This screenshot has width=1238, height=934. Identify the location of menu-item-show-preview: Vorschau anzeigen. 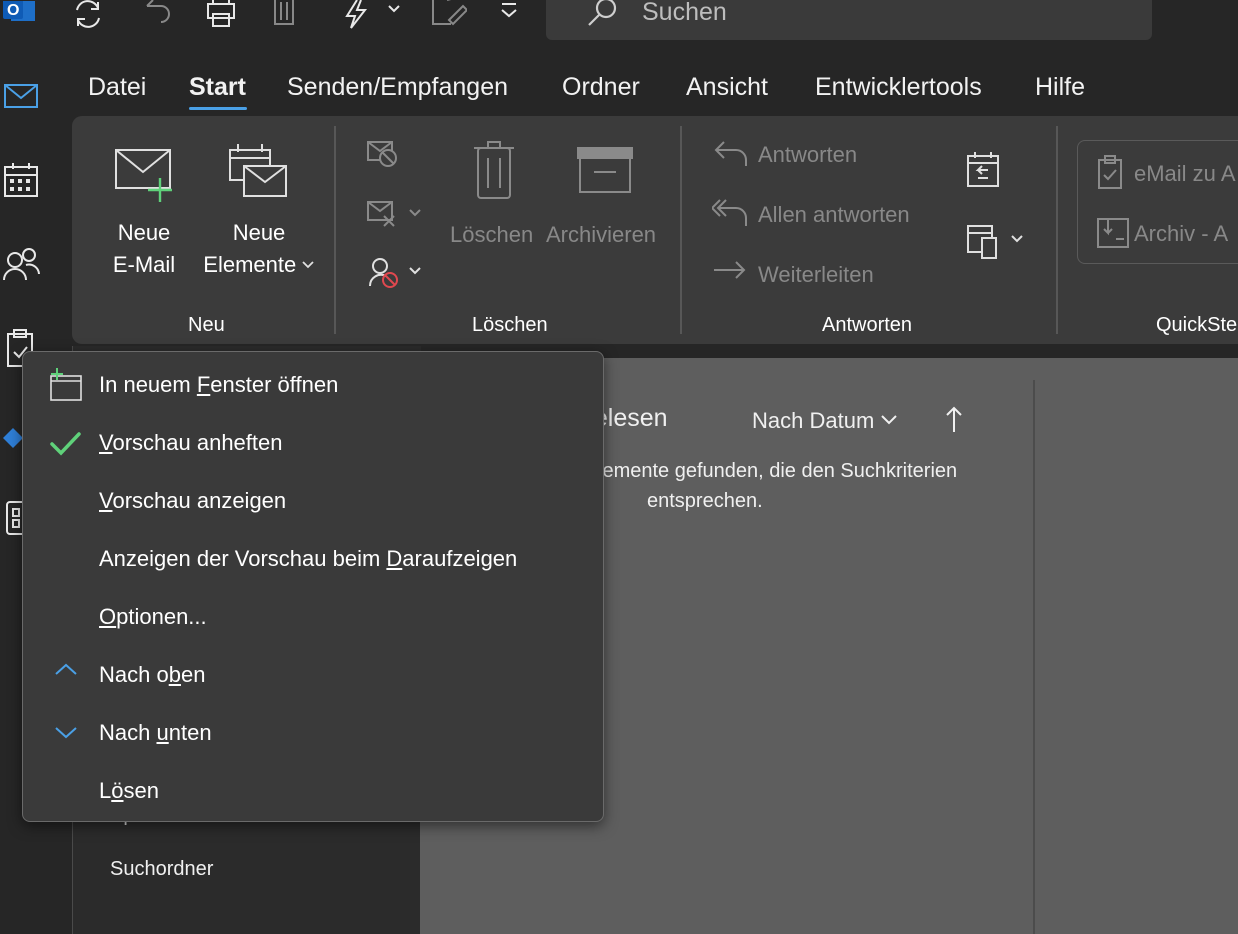
(313, 501).